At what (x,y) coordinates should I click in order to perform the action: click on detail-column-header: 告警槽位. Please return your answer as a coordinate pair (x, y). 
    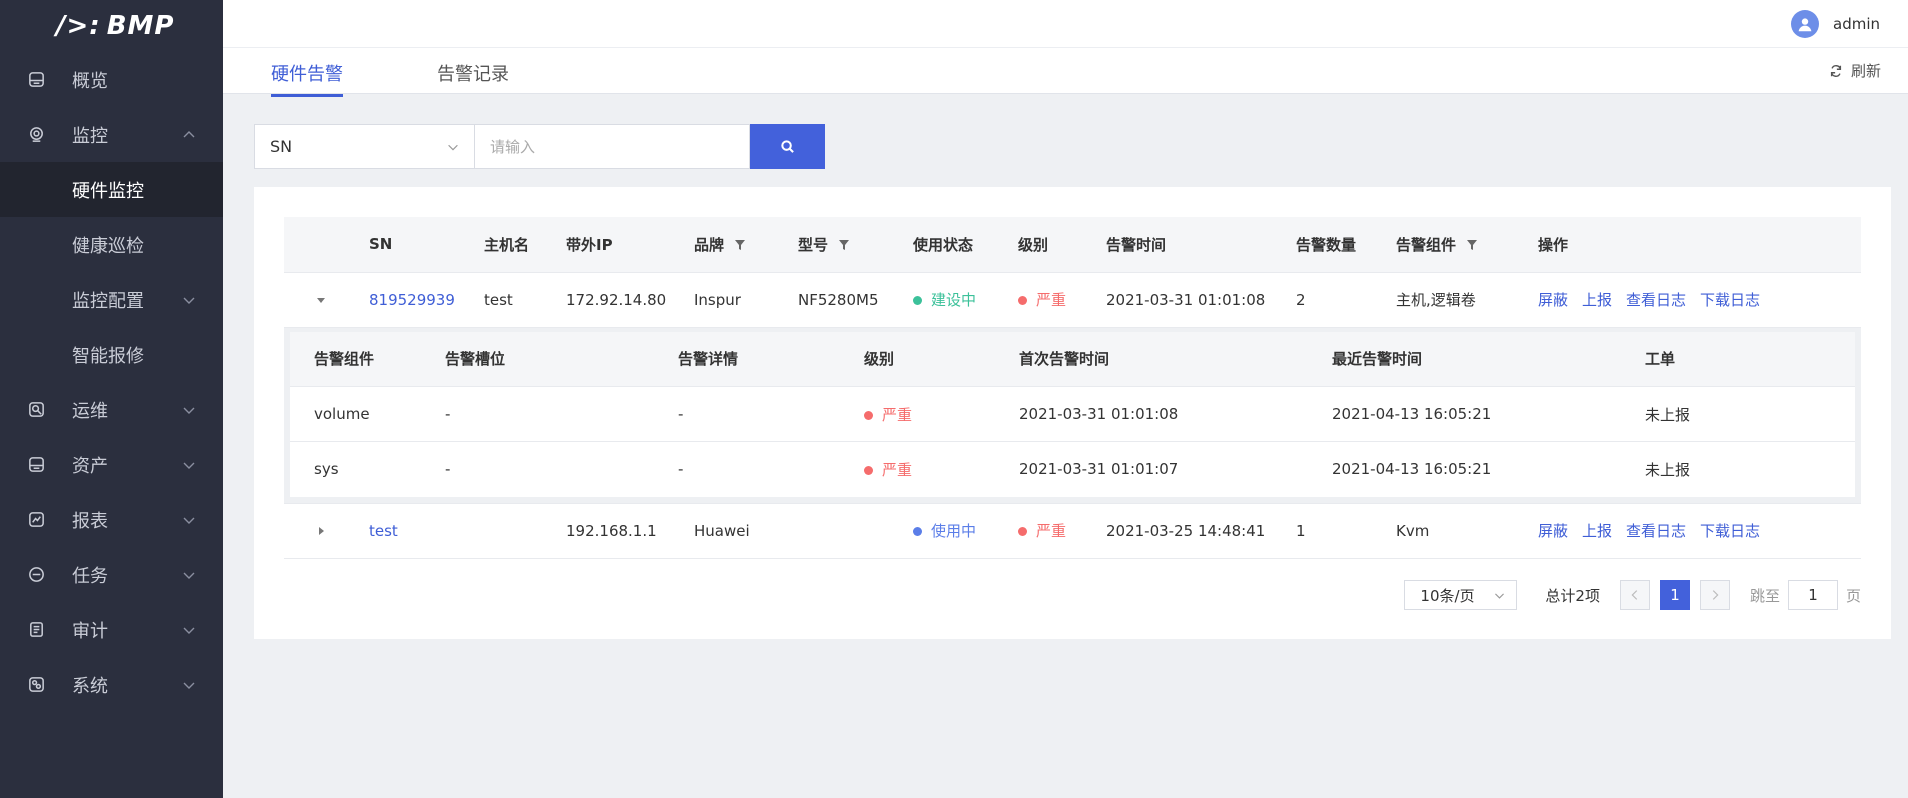
    Looking at the image, I should click on (561, 359).